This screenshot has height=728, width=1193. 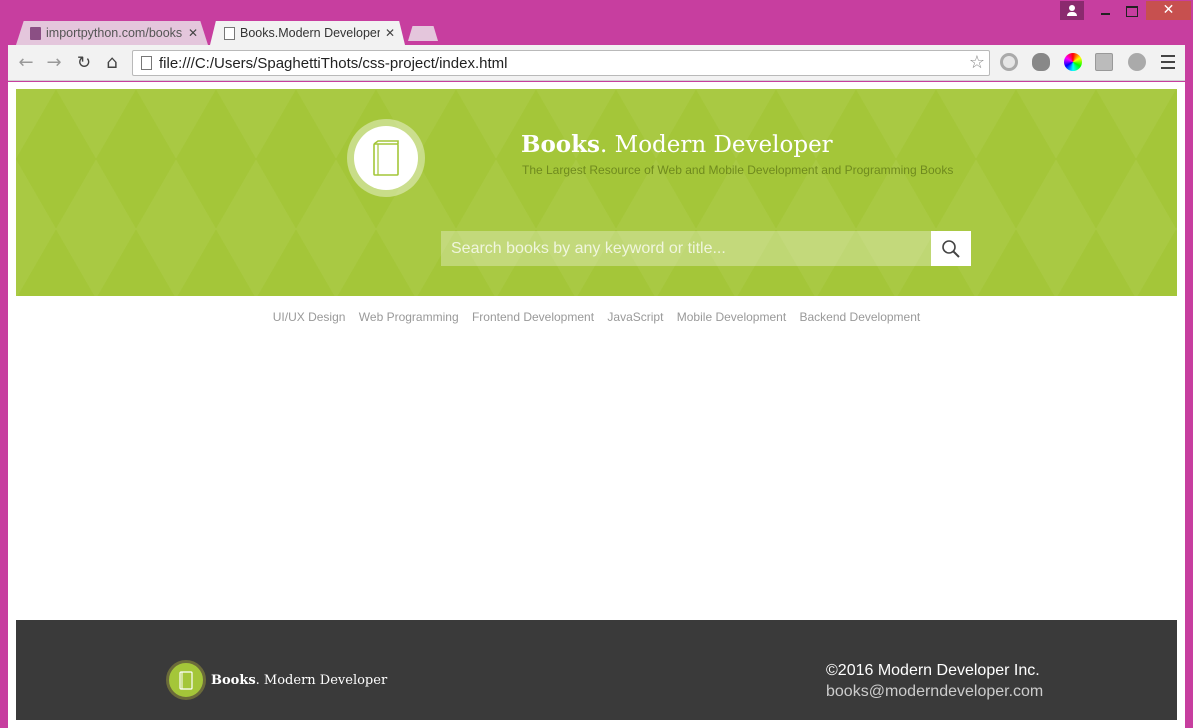 I want to click on category-link-javascript: JavaScript, so click(x=635, y=317).